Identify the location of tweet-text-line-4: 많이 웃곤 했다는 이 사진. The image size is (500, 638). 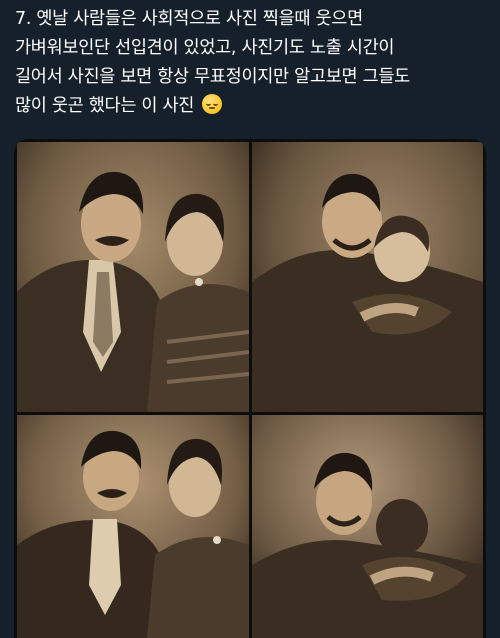
(255, 106).